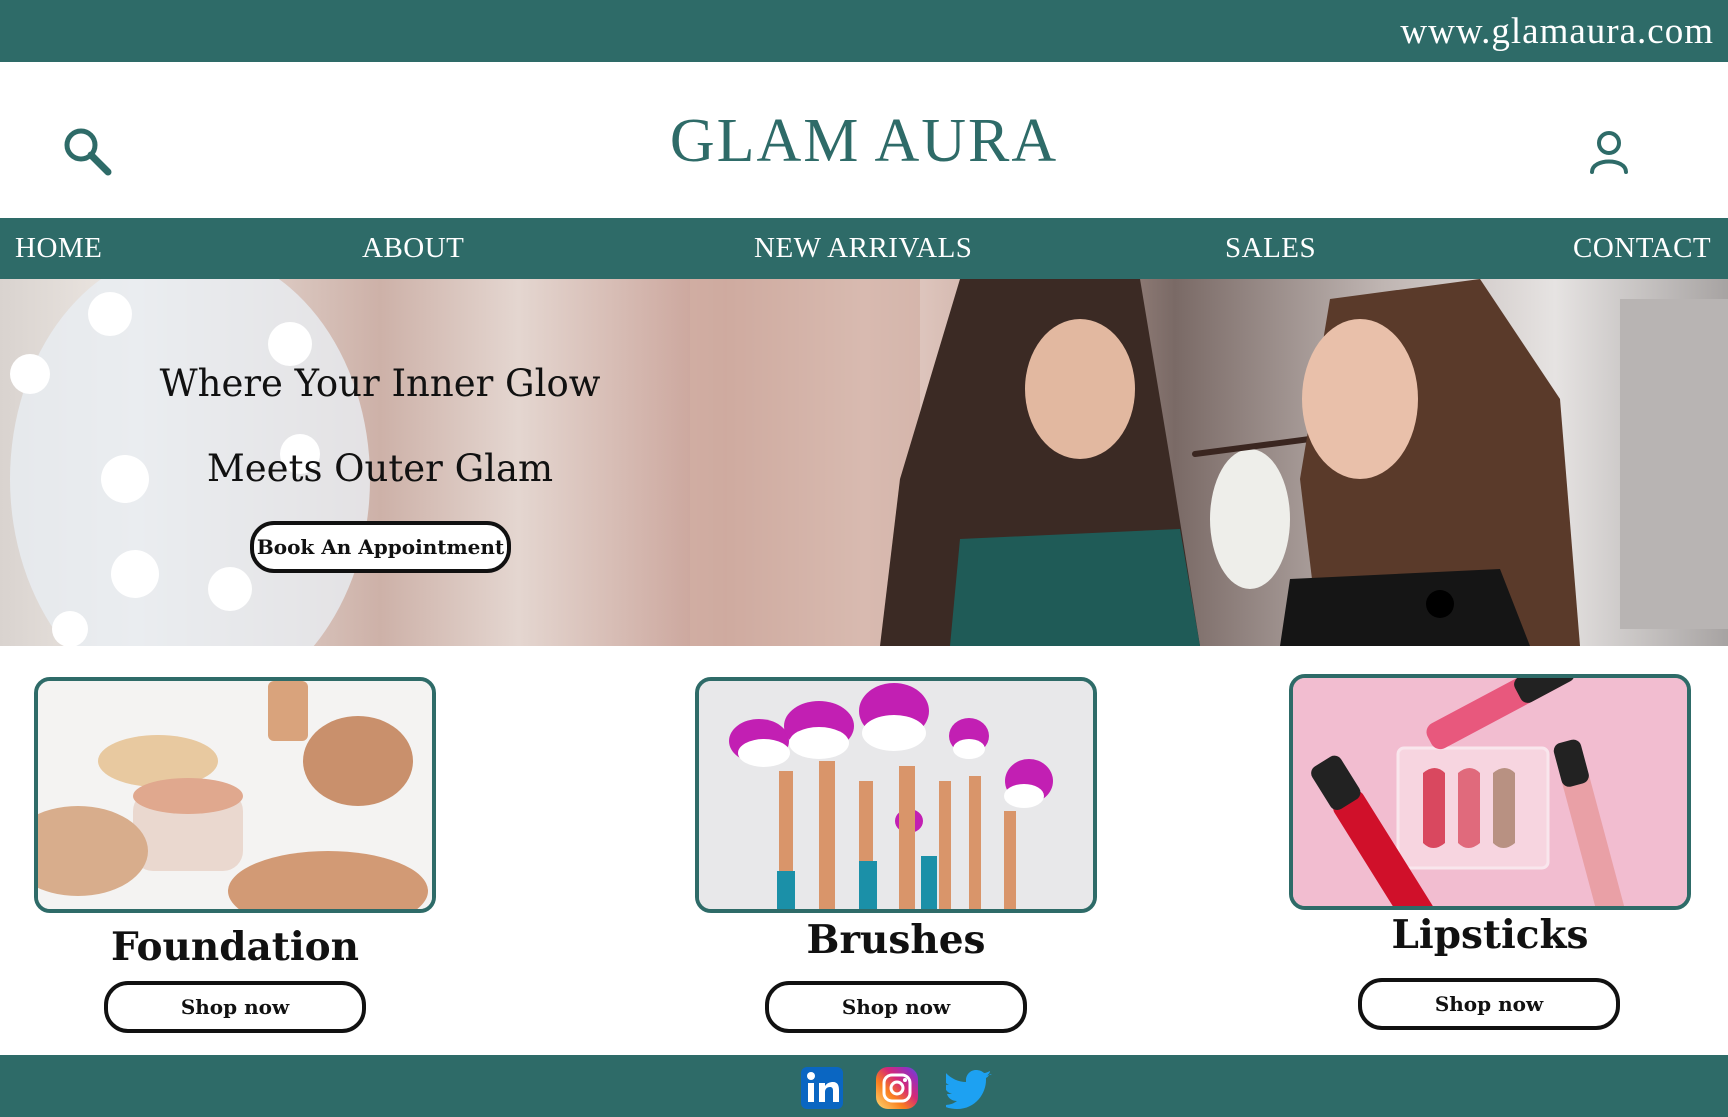 This screenshot has width=1728, height=1117. I want to click on site-url: www.glamaura.com, so click(1557, 31).